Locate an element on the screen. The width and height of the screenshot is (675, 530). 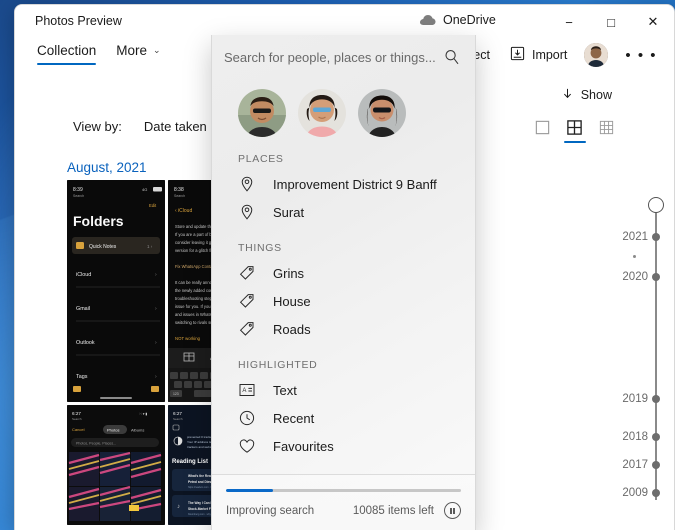
timeline-node-2020 is located at coordinates (655, 277).